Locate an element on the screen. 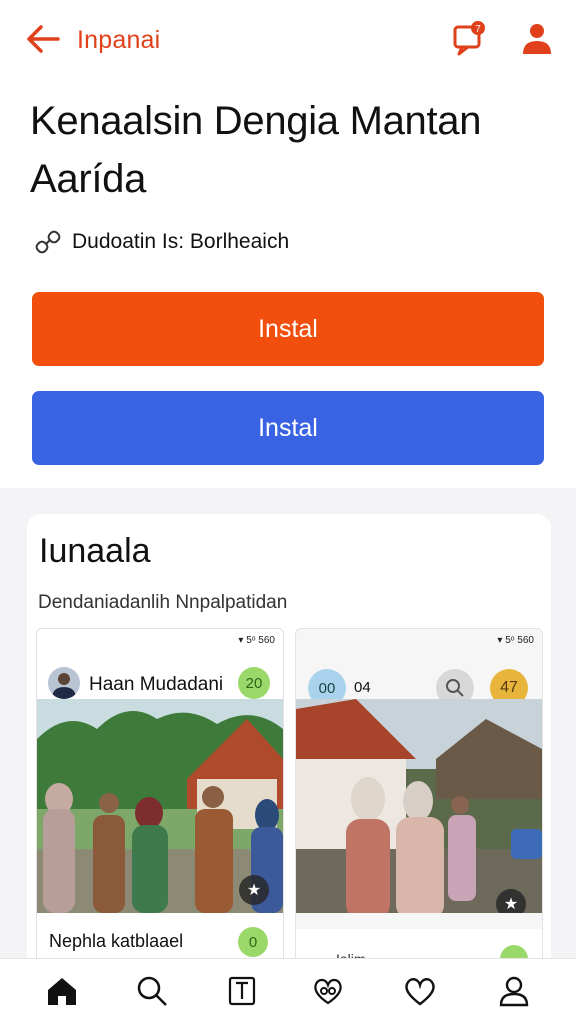  post-header: Haan Mudadani 20 is located at coordinates (160, 673).